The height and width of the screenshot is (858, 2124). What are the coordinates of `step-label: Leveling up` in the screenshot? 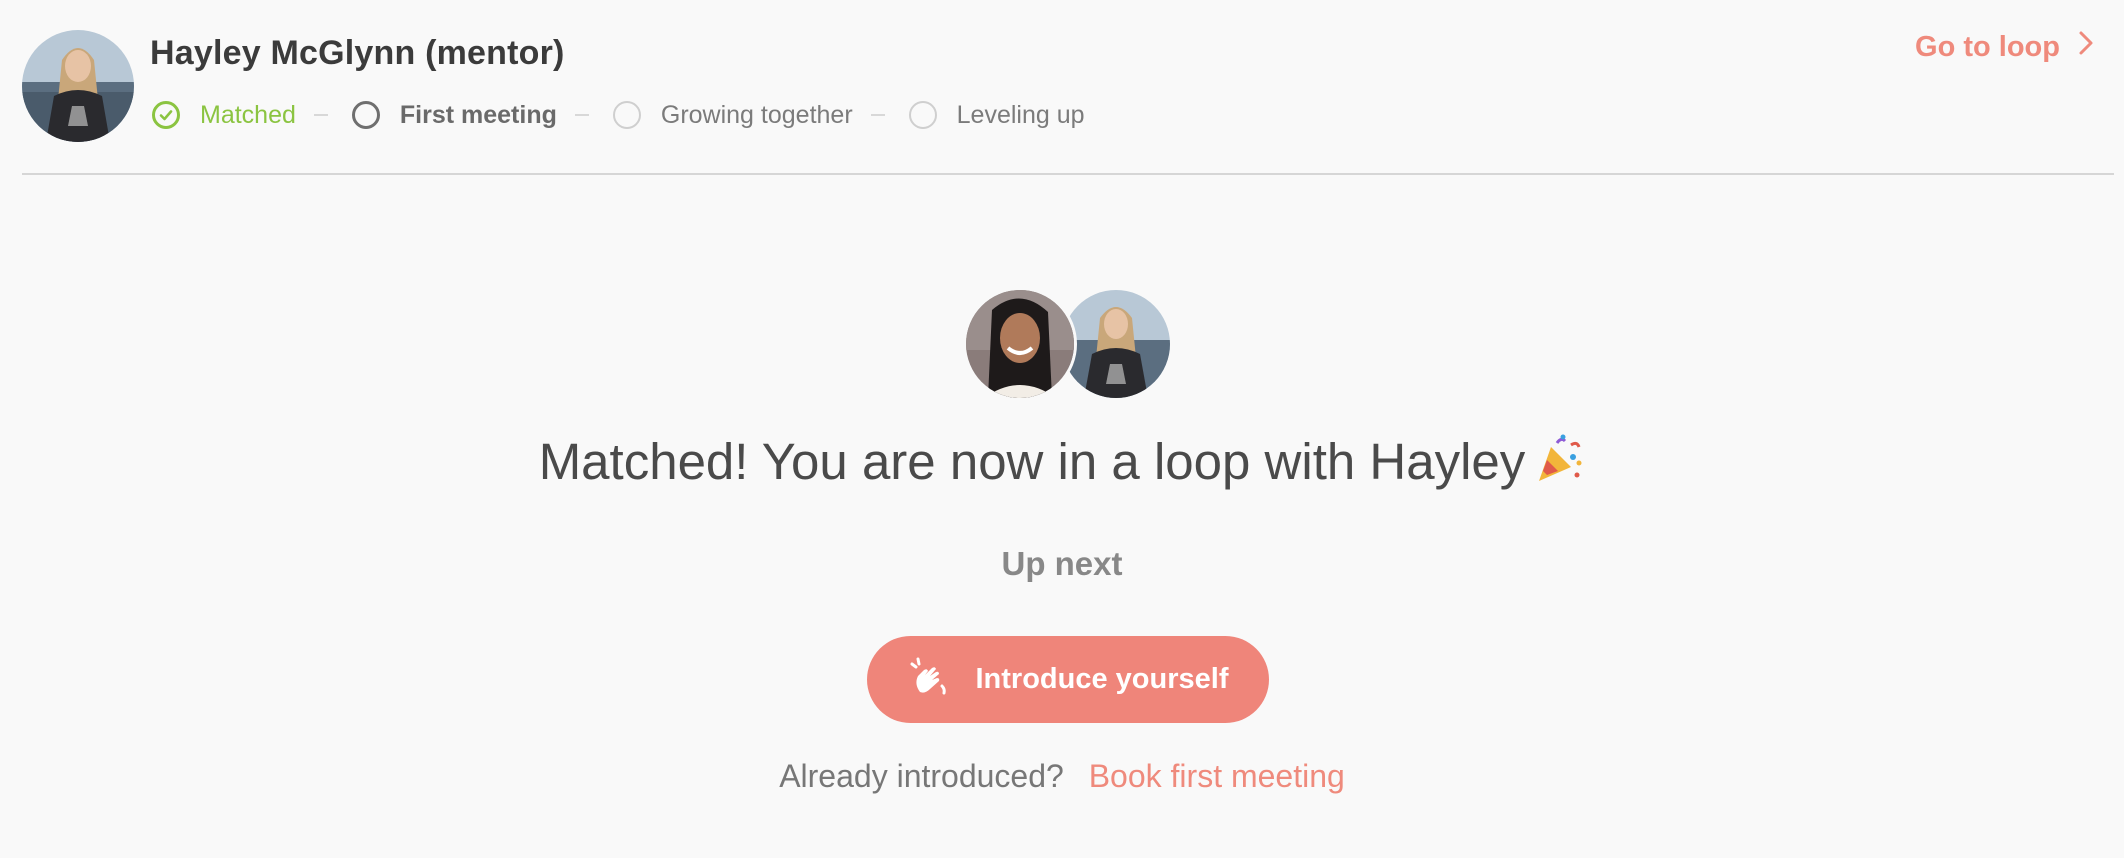 It's located at (1020, 114).